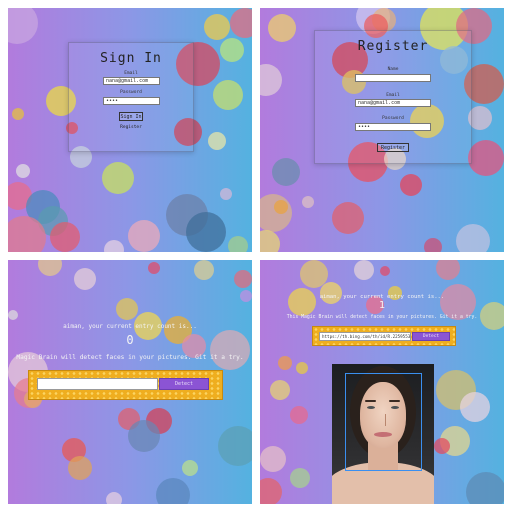  Describe the element at coordinates (393, 78) in the screenshot. I see `name-field` at that location.